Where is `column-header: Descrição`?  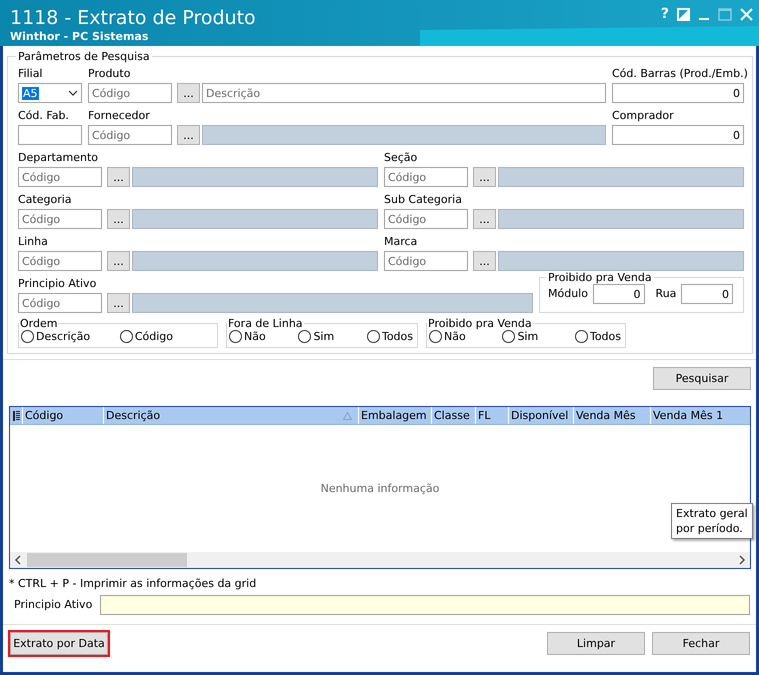 column-header: Descrição is located at coordinates (230, 415).